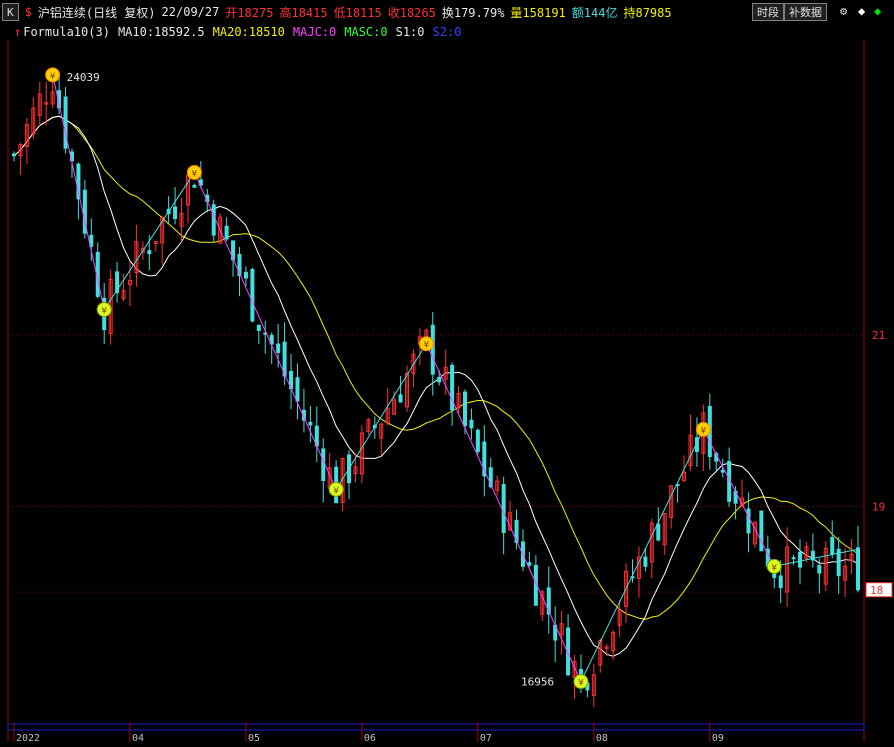  Describe the element at coordinates (486, 738) in the screenshot. I see `x-tick-label: 07` at that location.